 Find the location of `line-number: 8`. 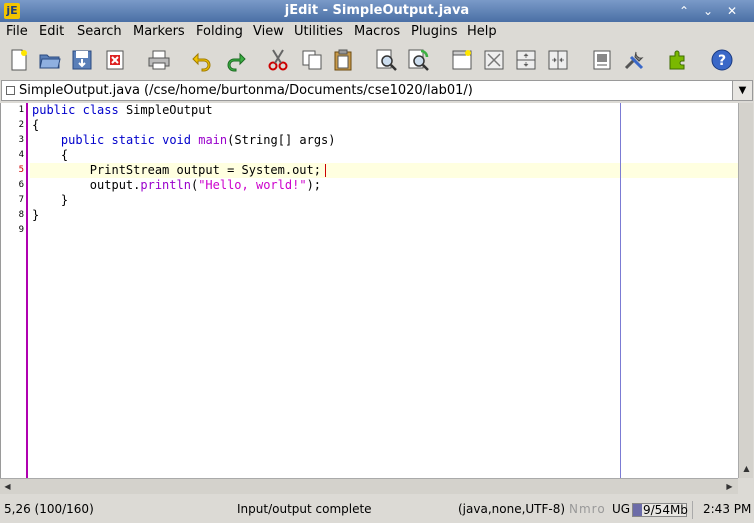

line-number: 8 is located at coordinates (21, 215).